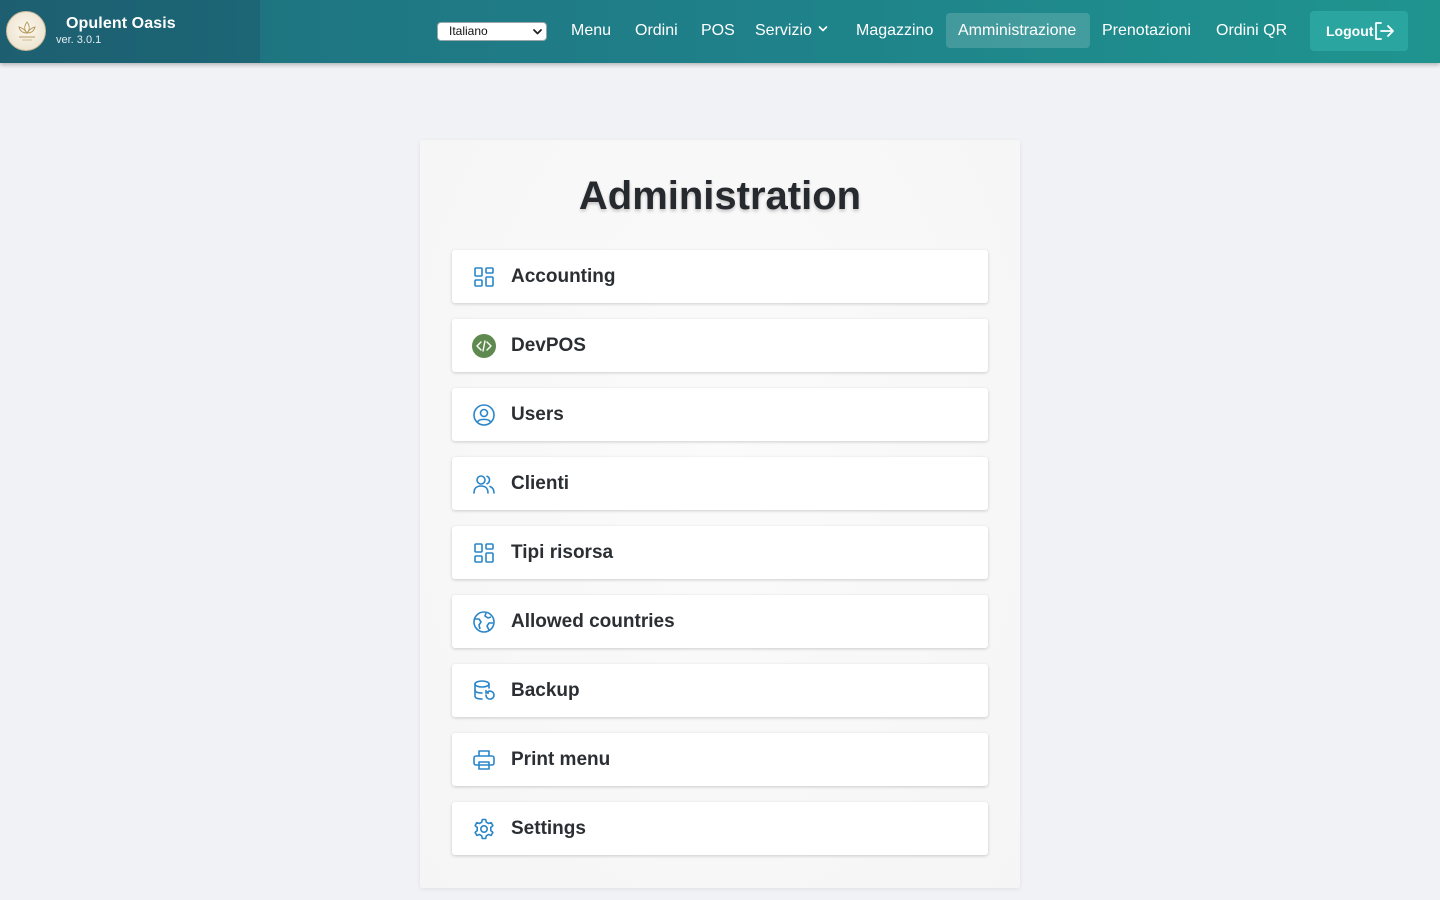 The image size is (1440, 900). Describe the element at coordinates (656, 30) in the screenshot. I see `nav-ordini: Ordini` at that location.